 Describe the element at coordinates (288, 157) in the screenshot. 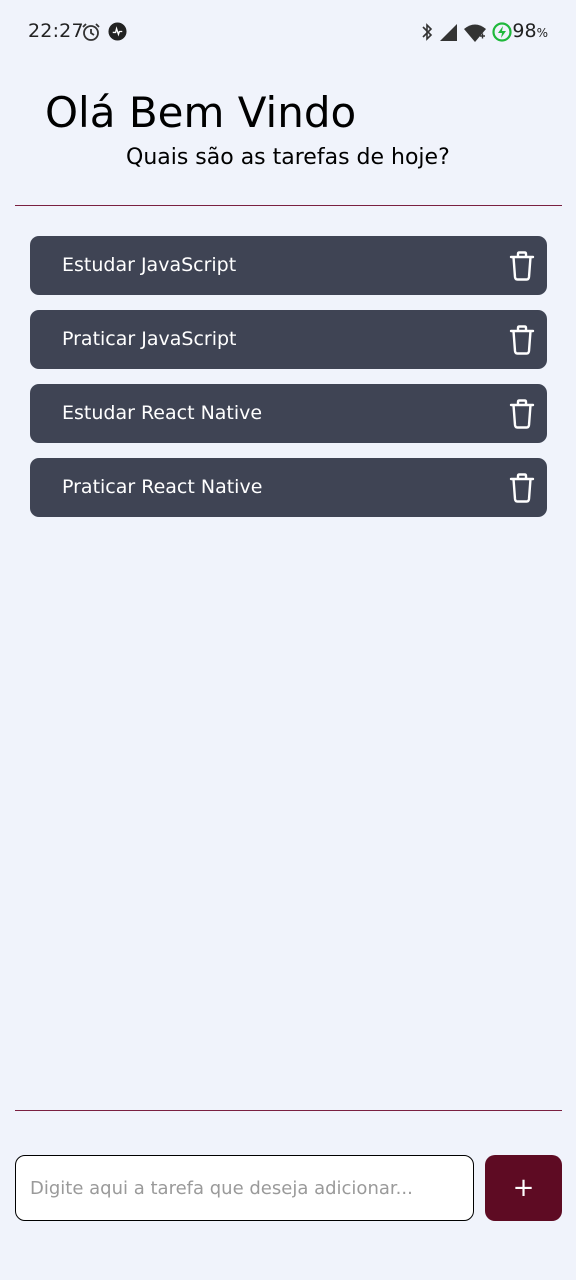

I see `page-subtitle: Quais são as tarefas de hoje?` at that location.